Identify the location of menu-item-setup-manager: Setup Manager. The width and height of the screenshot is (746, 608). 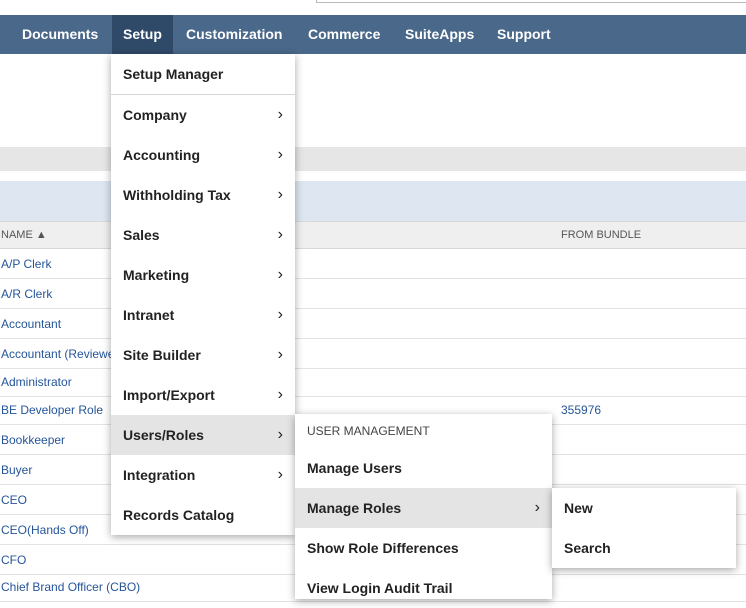
(203, 74).